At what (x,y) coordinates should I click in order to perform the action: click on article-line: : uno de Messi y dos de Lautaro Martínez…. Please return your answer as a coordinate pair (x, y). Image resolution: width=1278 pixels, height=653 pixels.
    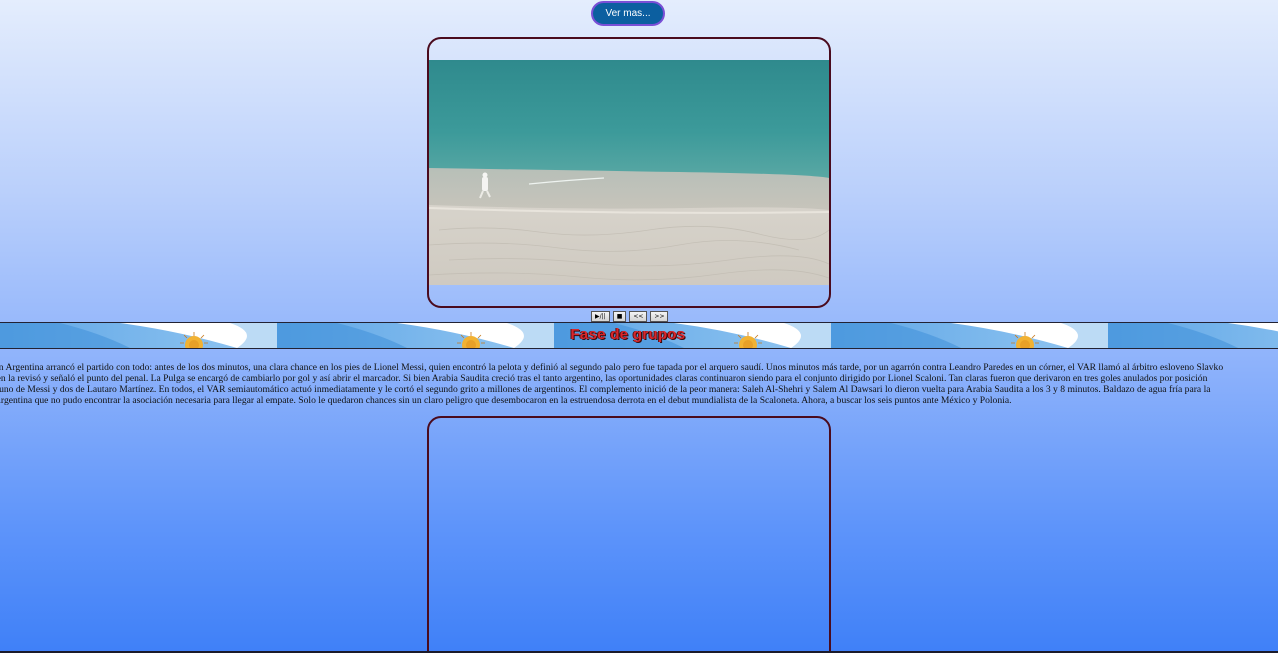
    Looking at the image, I should click on (605, 389).